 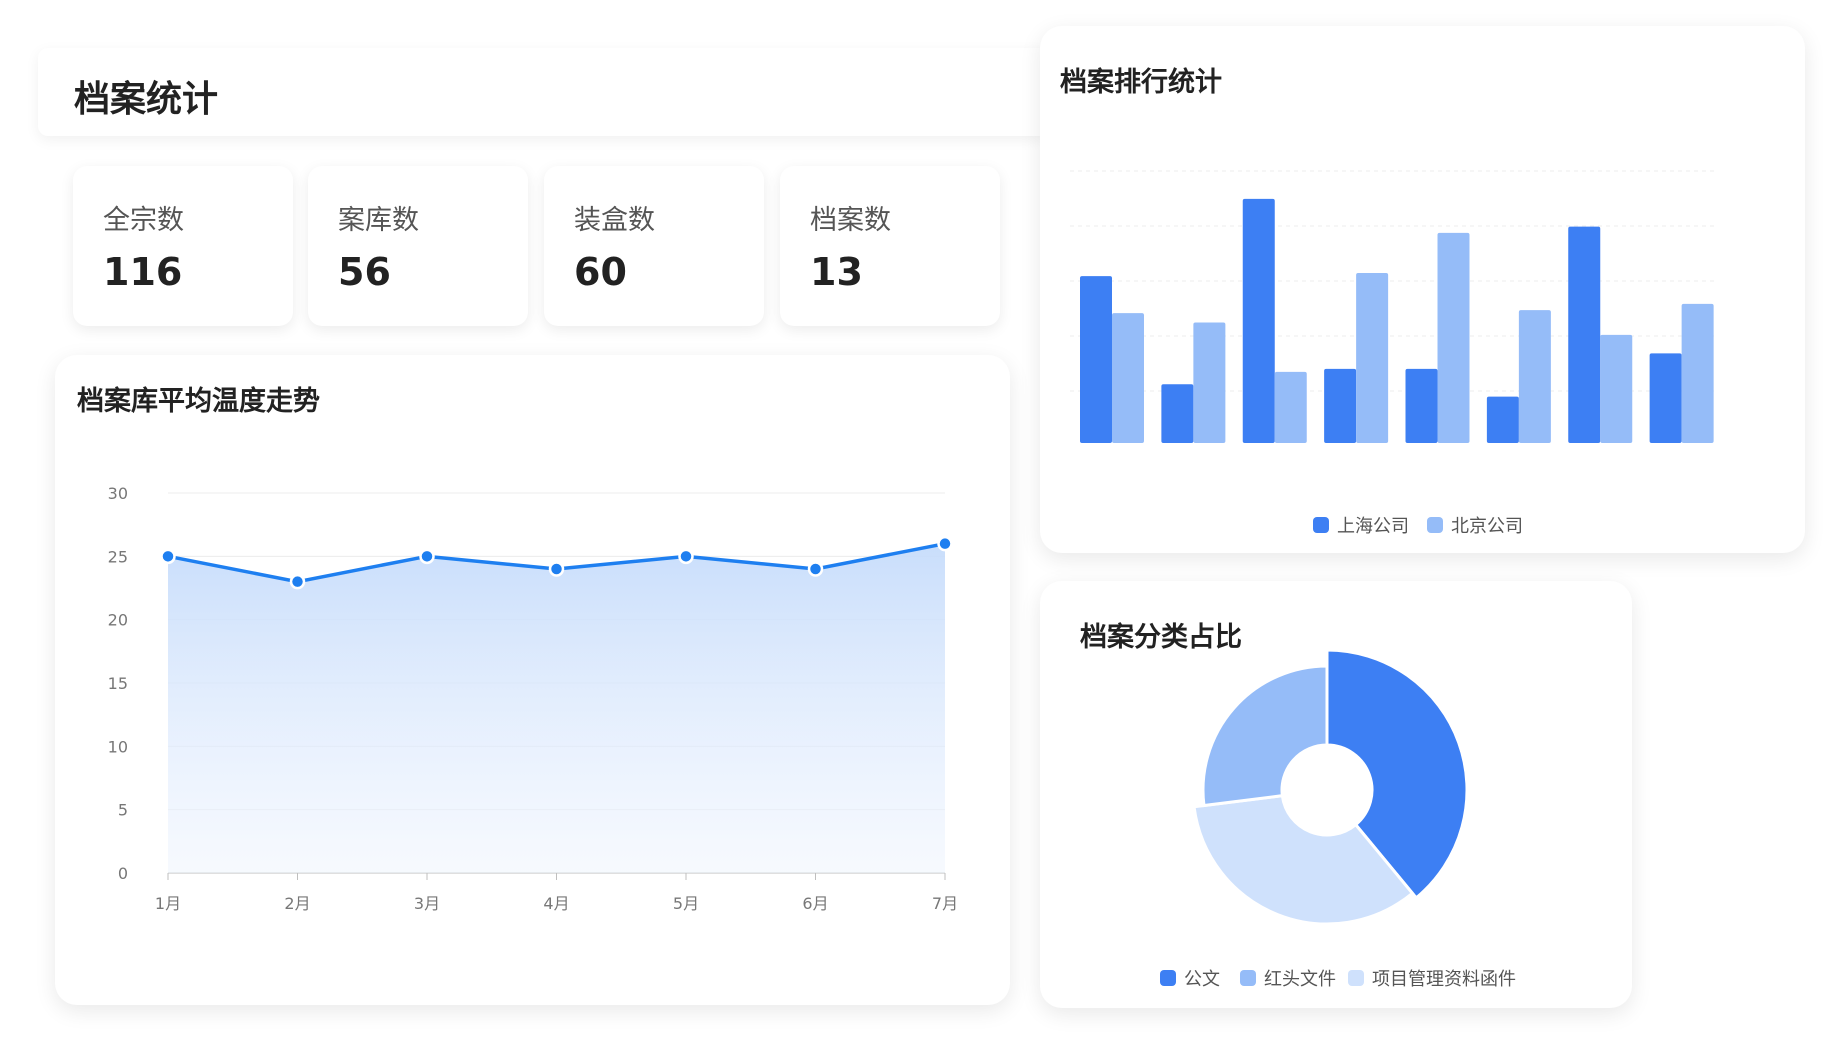 What do you see at coordinates (123, 810) in the screenshot?
I see `y-tick-label: 5` at bounding box center [123, 810].